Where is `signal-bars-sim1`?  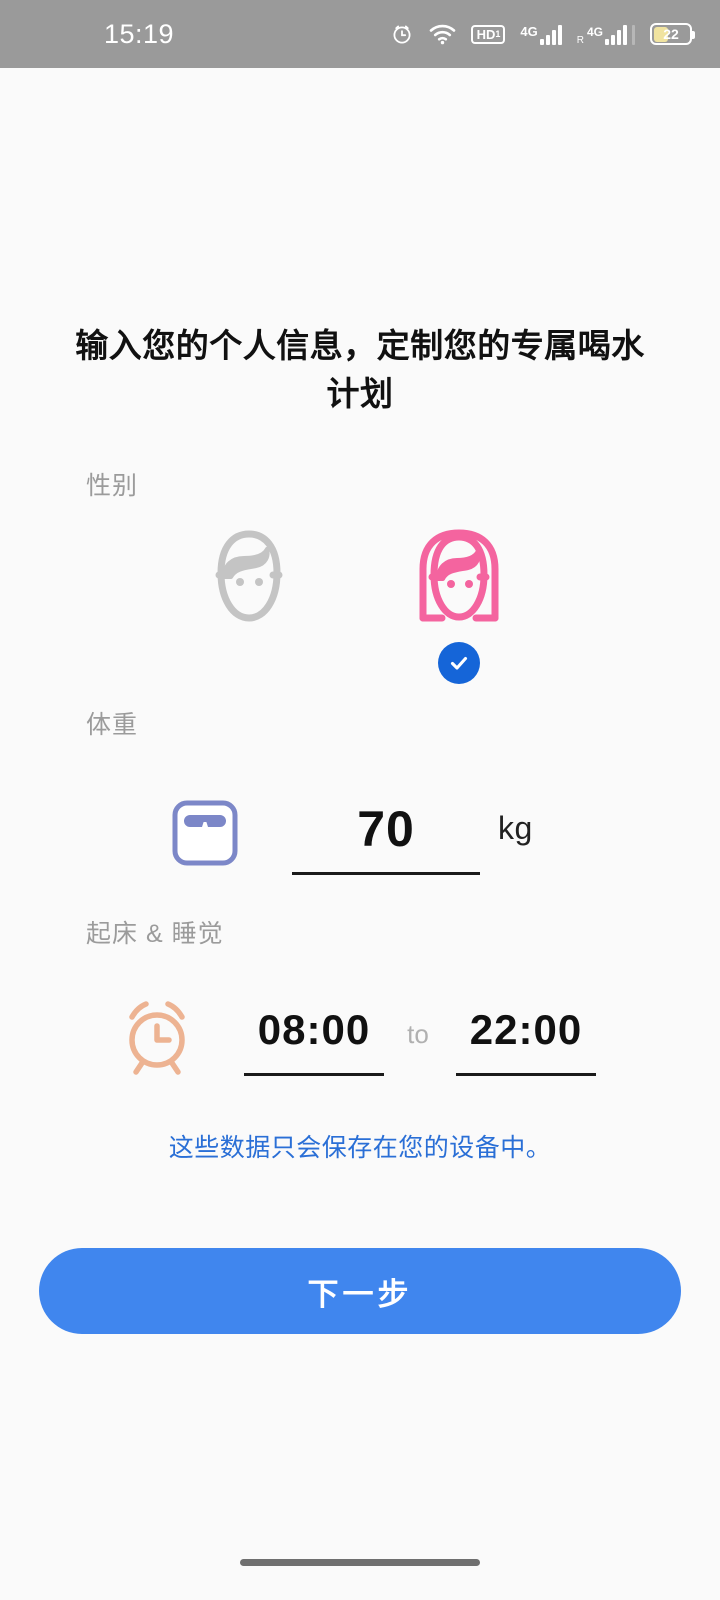
signal-bars-sim1 is located at coordinates (550, 34).